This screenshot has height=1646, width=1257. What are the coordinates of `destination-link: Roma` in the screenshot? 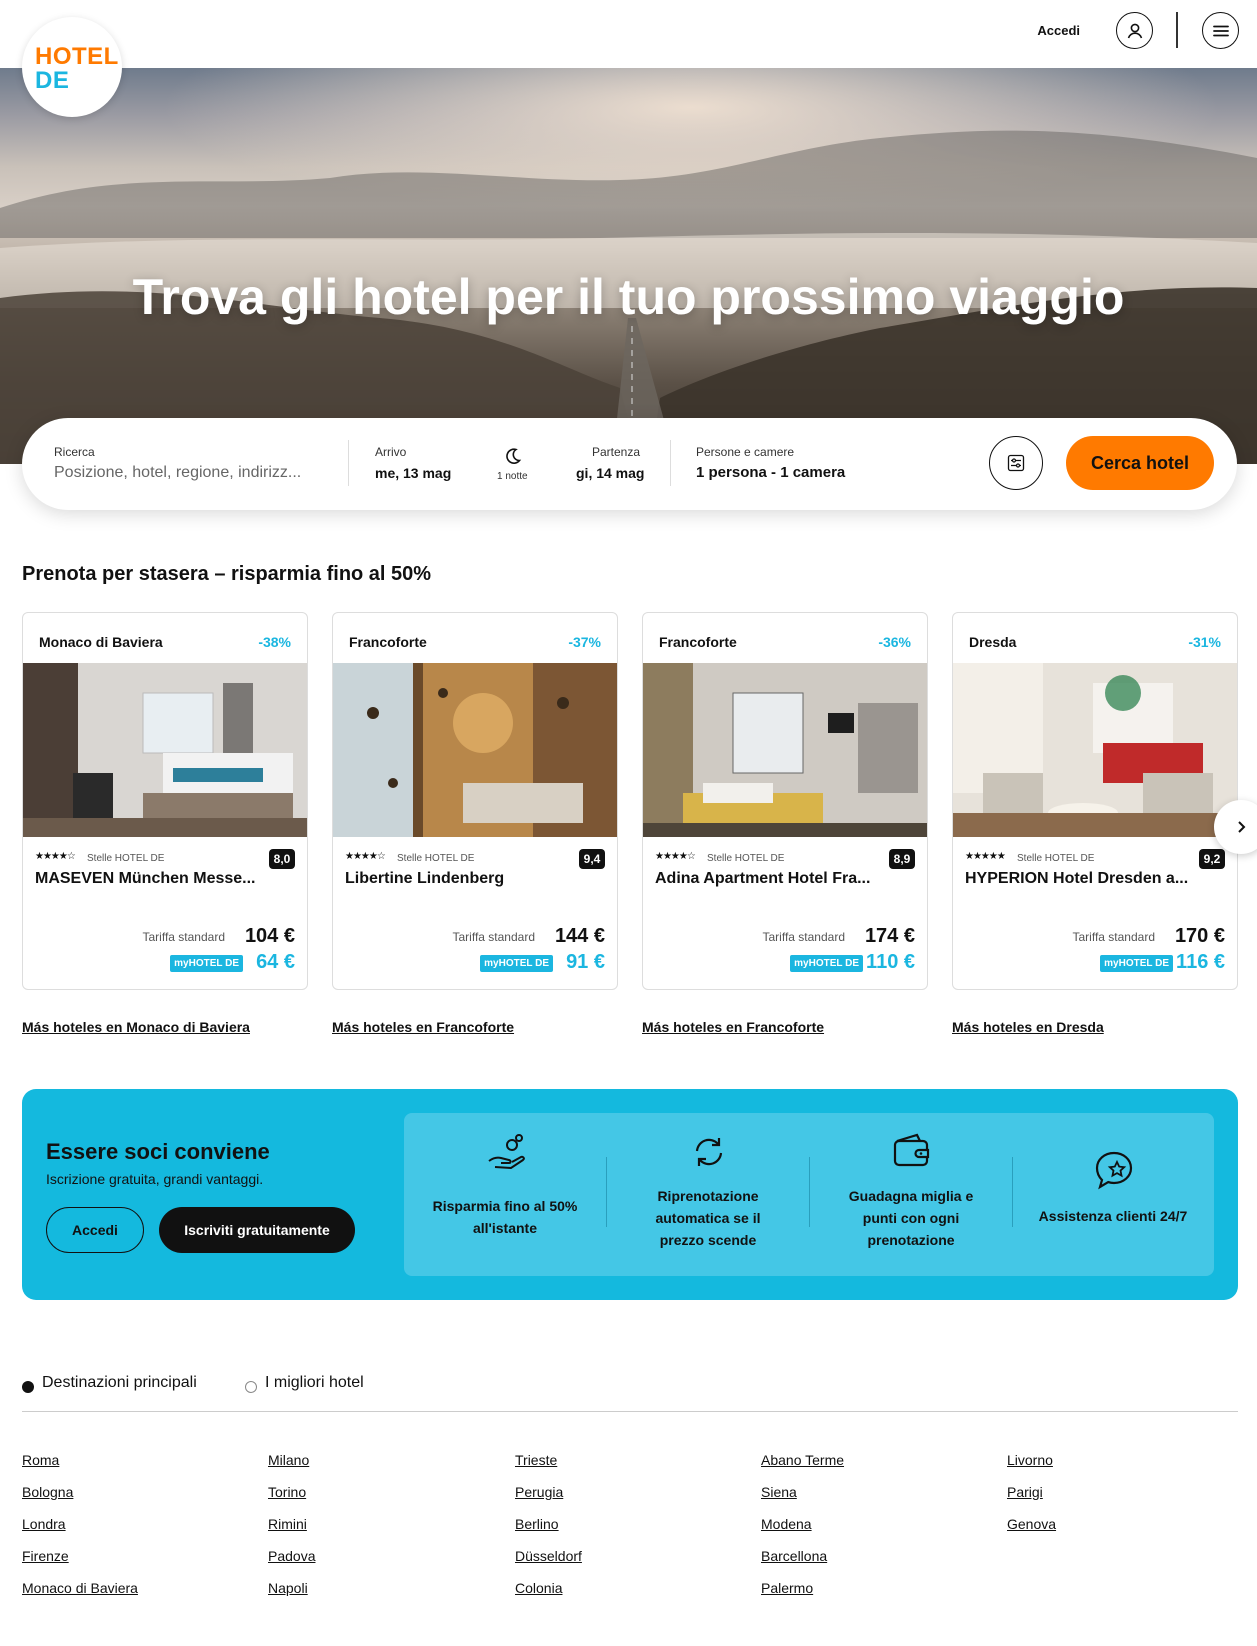 It's located at (40, 1460).